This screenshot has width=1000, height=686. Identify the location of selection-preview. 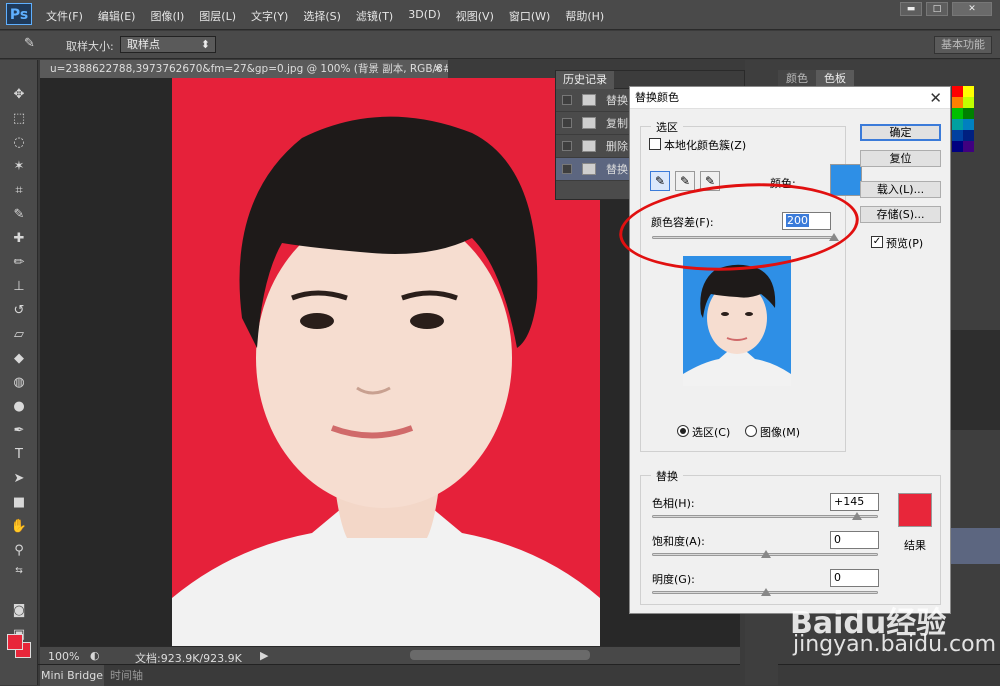
(737, 321).